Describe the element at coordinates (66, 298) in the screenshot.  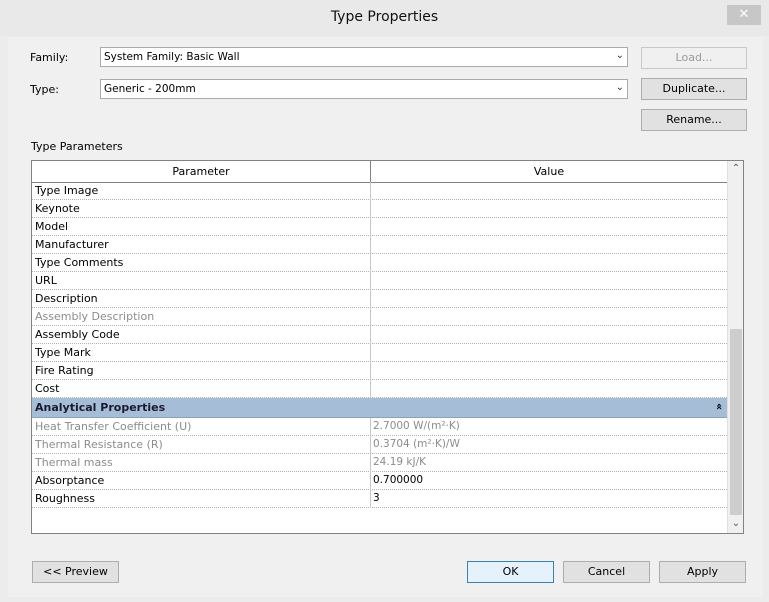
I see `param-name: Description` at that location.